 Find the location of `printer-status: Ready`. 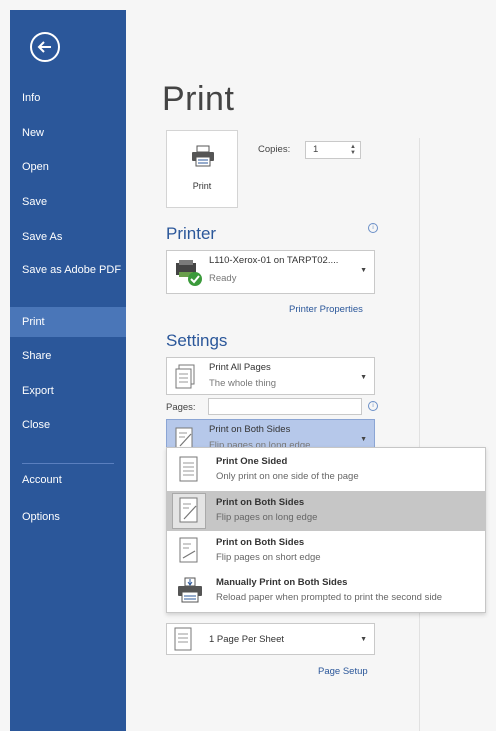

printer-status: Ready is located at coordinates (223, 278).